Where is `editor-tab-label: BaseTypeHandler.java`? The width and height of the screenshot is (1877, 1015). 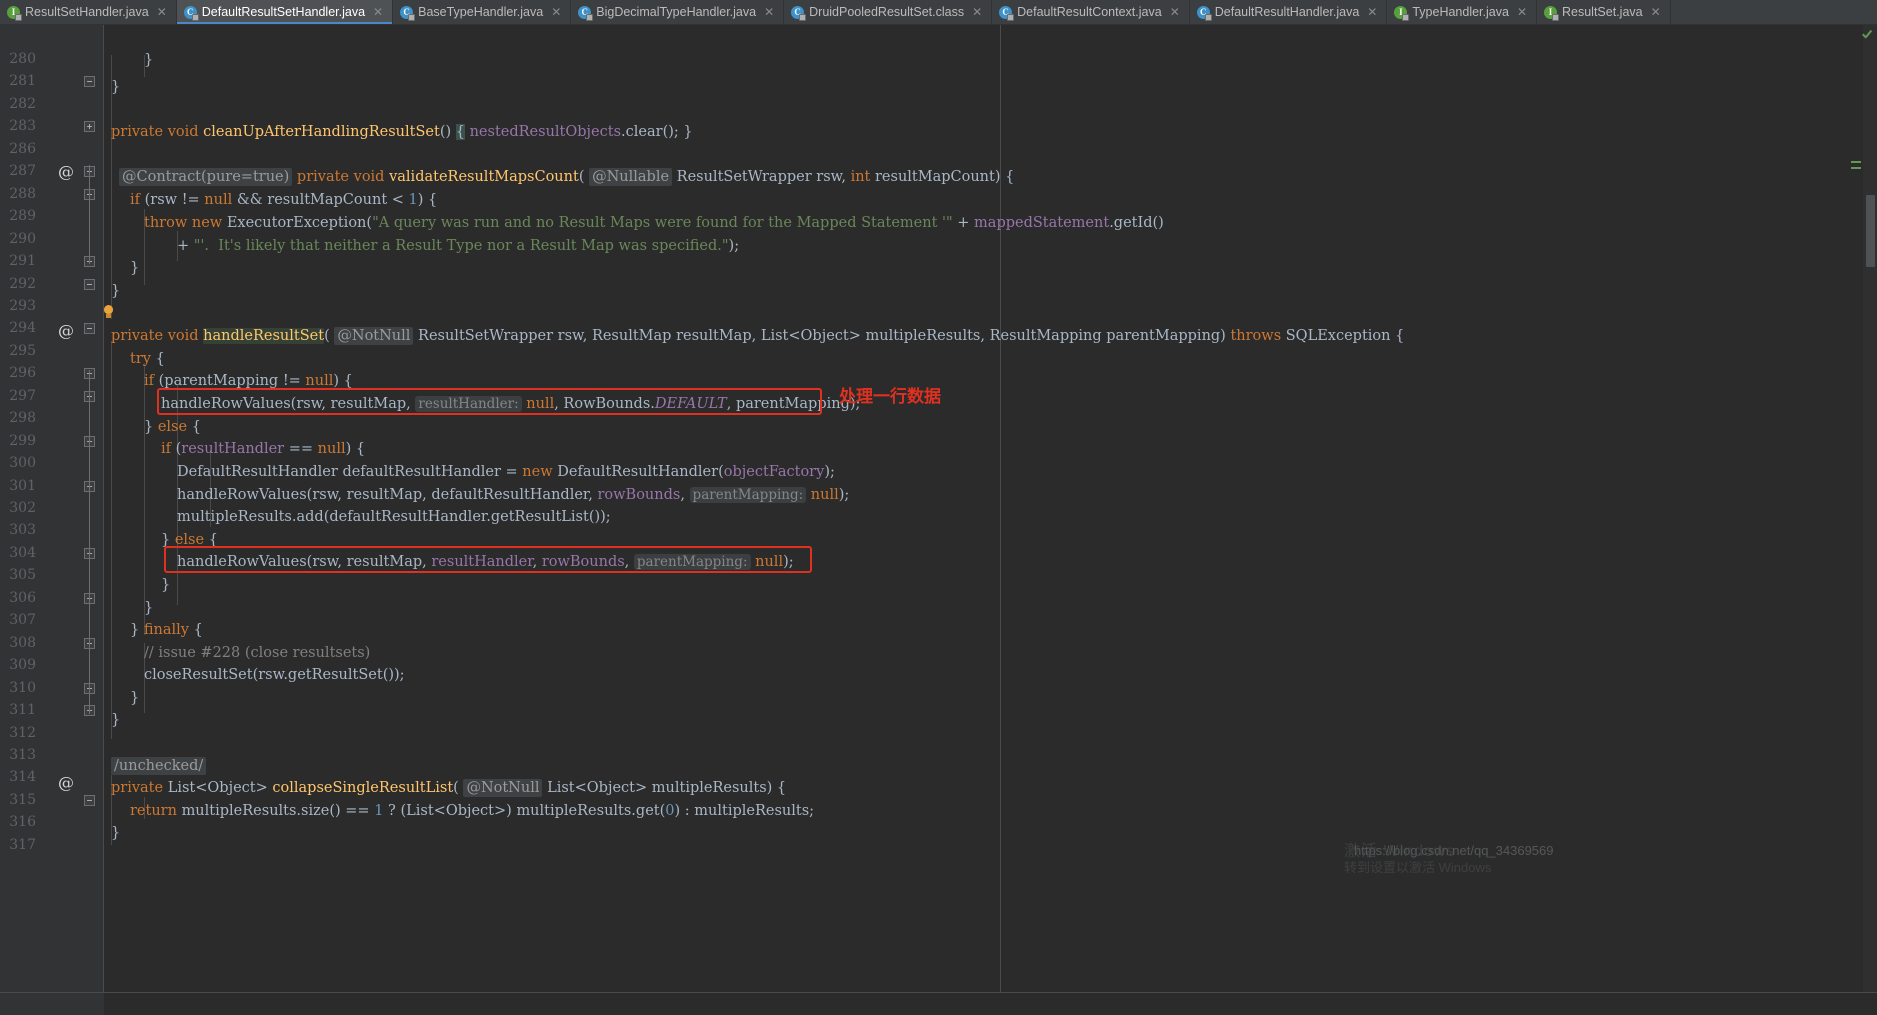
editor-tab-label: BaseTypeHandler.java is located at coordinates (481, 12).